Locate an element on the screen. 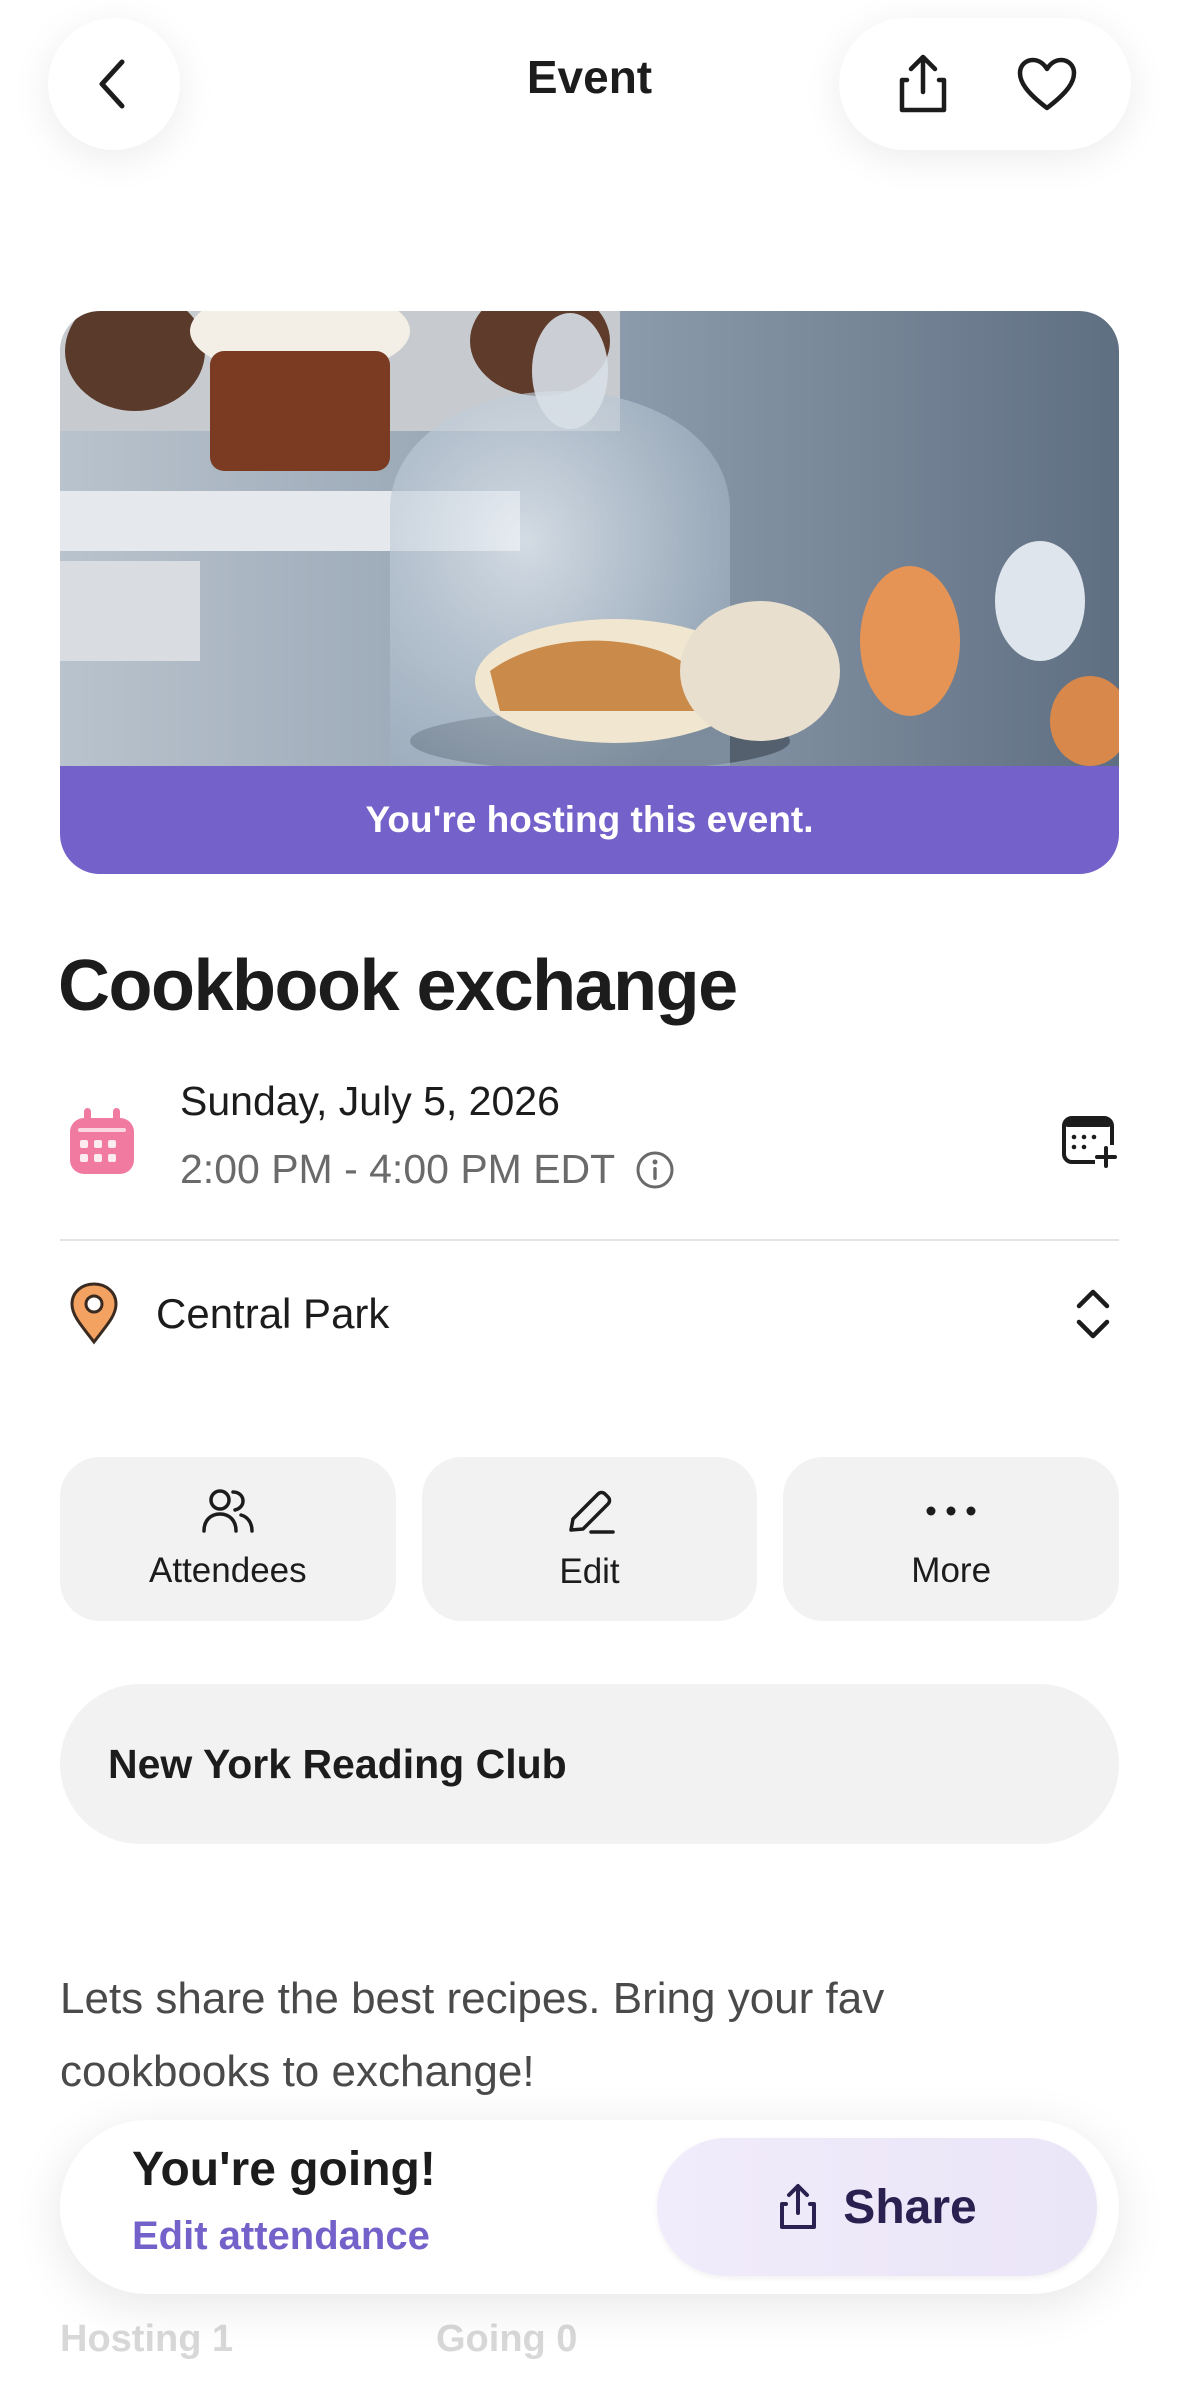 This screenshot has width=1179, height=2396. action-buttons: Attendees Edit More is located at coordinates (590, 1539).